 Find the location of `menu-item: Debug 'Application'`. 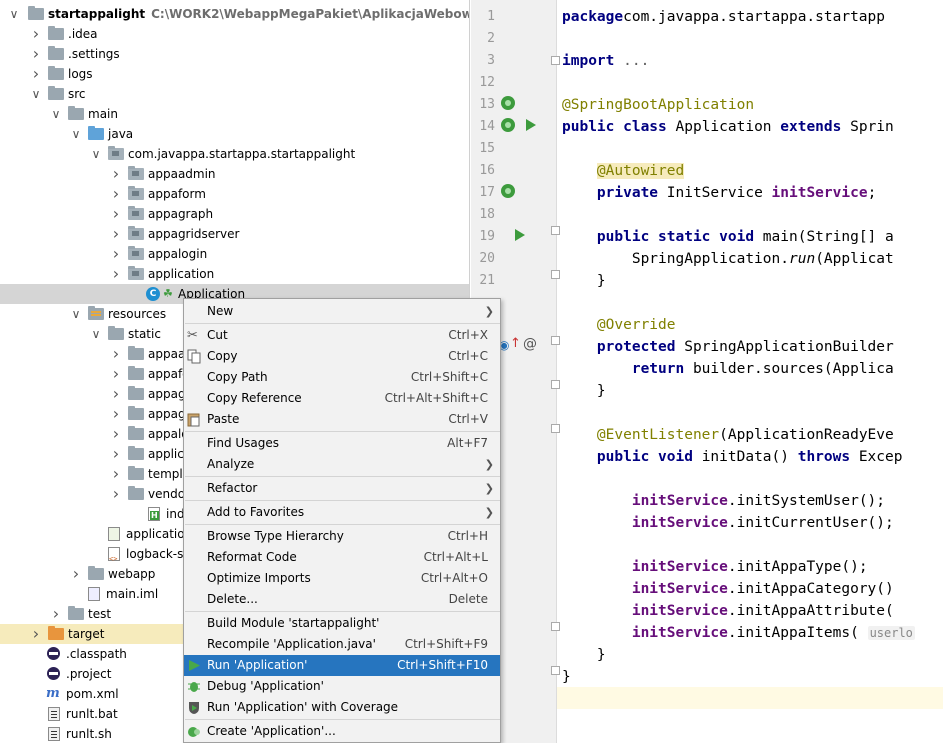

menu-item: Debug 'Application' is located at coordinates (342, 686).